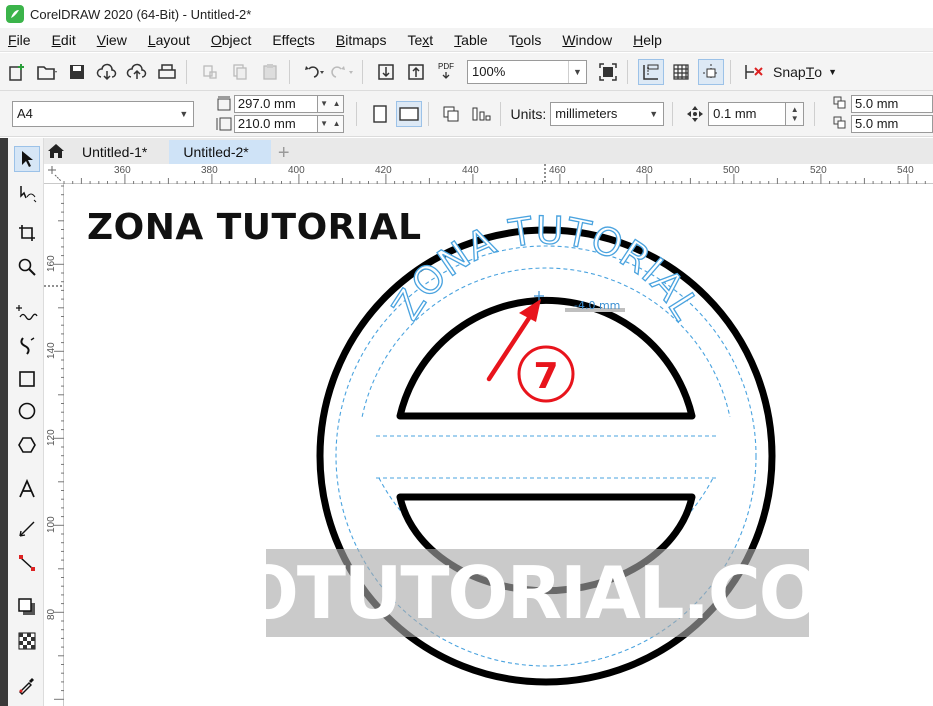  What do you see at coordinates (470, 40) in the screenshot?
I see `menu-item: Table` at bounding box center [470, 40].